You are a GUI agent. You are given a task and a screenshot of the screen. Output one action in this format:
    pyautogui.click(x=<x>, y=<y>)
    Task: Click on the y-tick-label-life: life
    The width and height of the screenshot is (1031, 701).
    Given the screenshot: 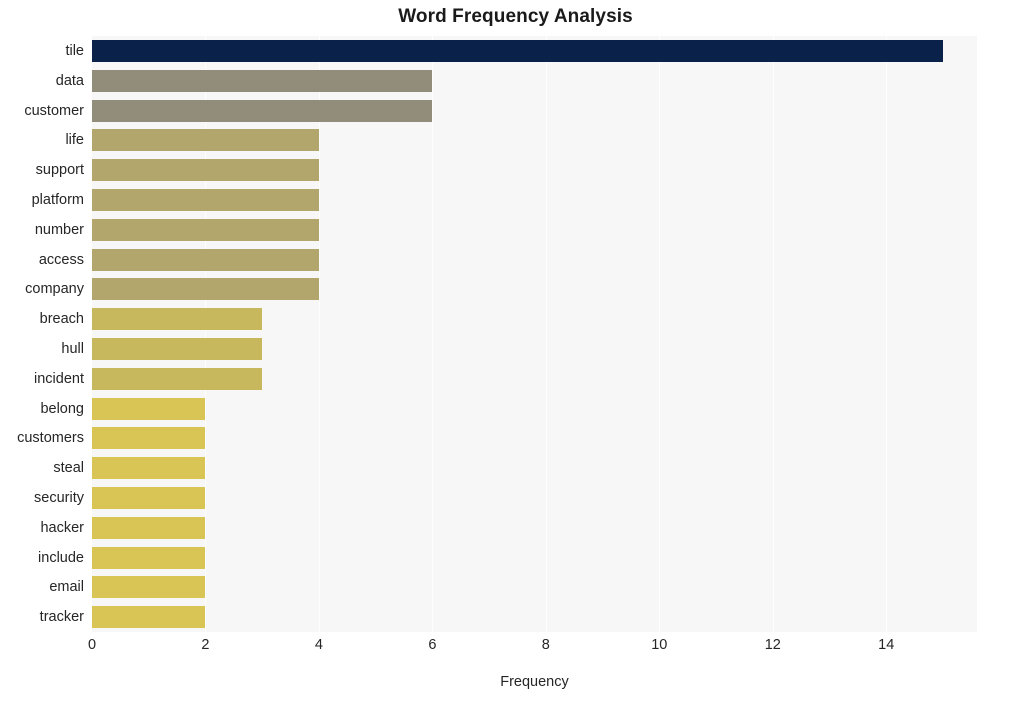 What is the action you would take?
    pyautogui.click(x=74, y=140)
    